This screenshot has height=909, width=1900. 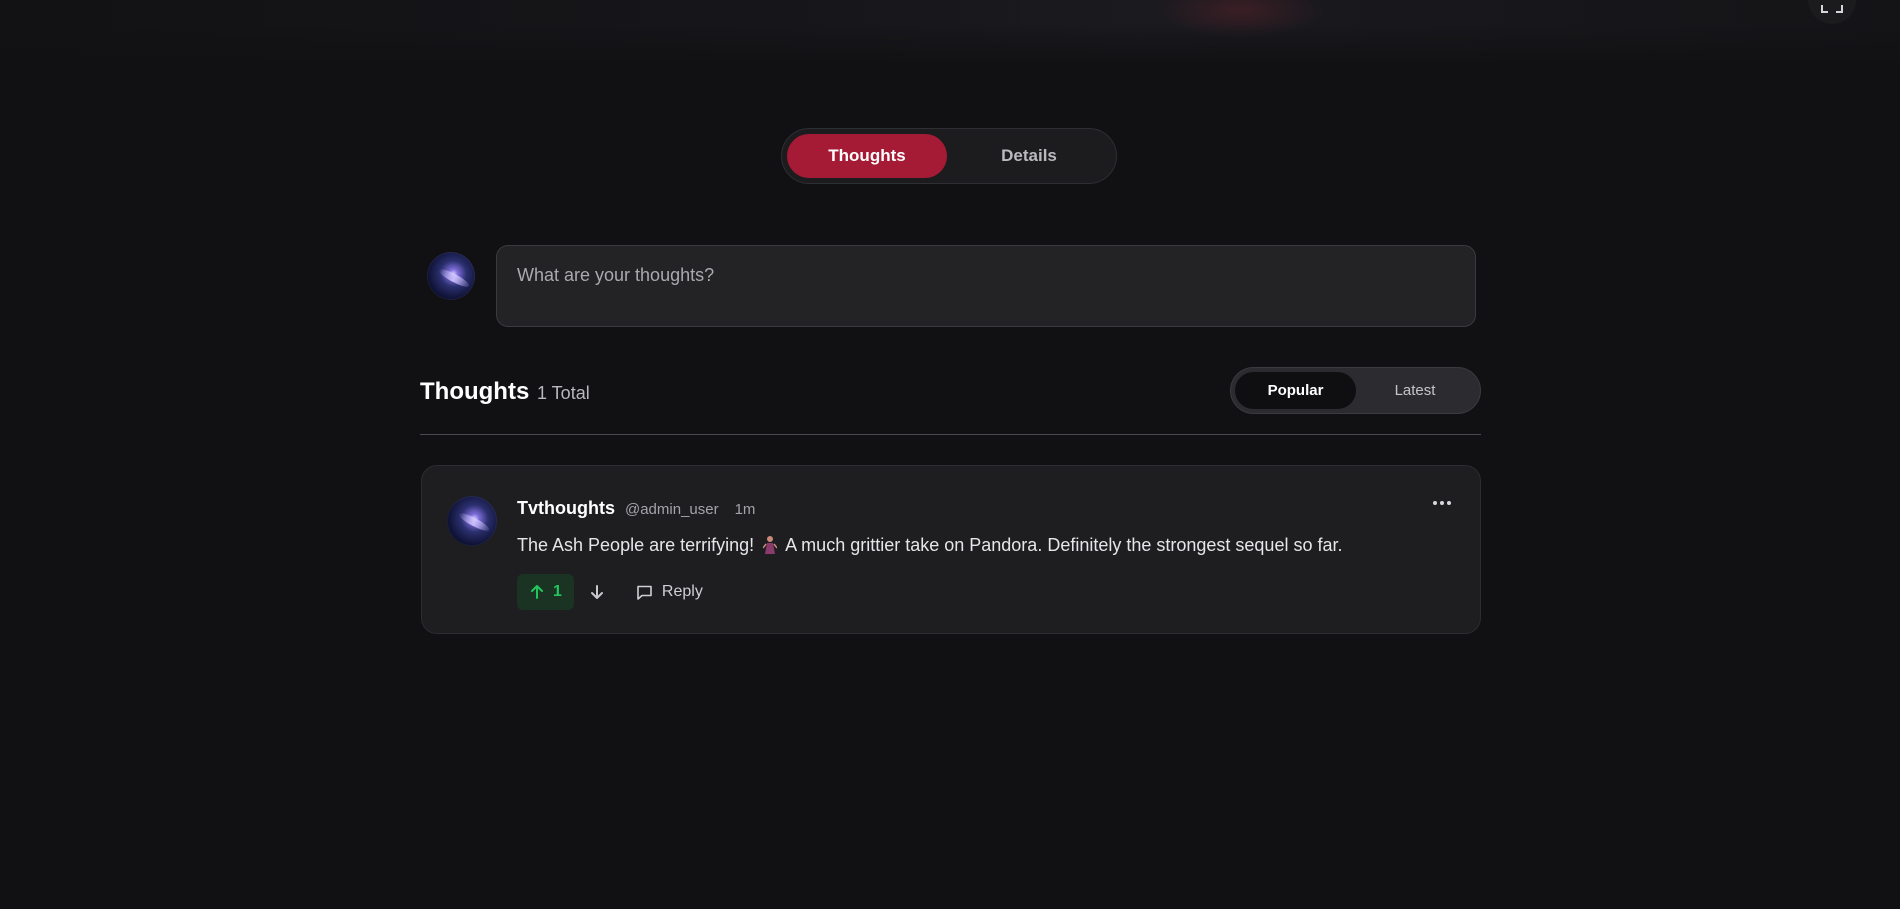 I want to click on post-time: 1m, so click(x=745, y=509).